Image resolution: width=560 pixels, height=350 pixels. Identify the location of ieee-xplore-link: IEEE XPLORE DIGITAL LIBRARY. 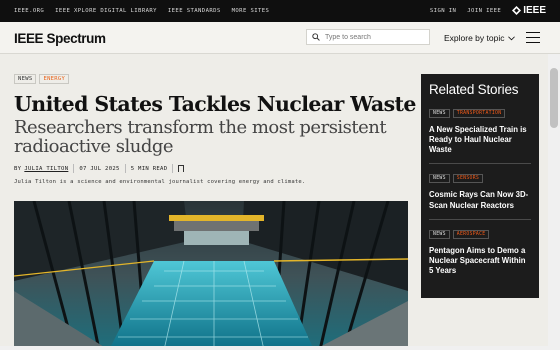
(106, 11).